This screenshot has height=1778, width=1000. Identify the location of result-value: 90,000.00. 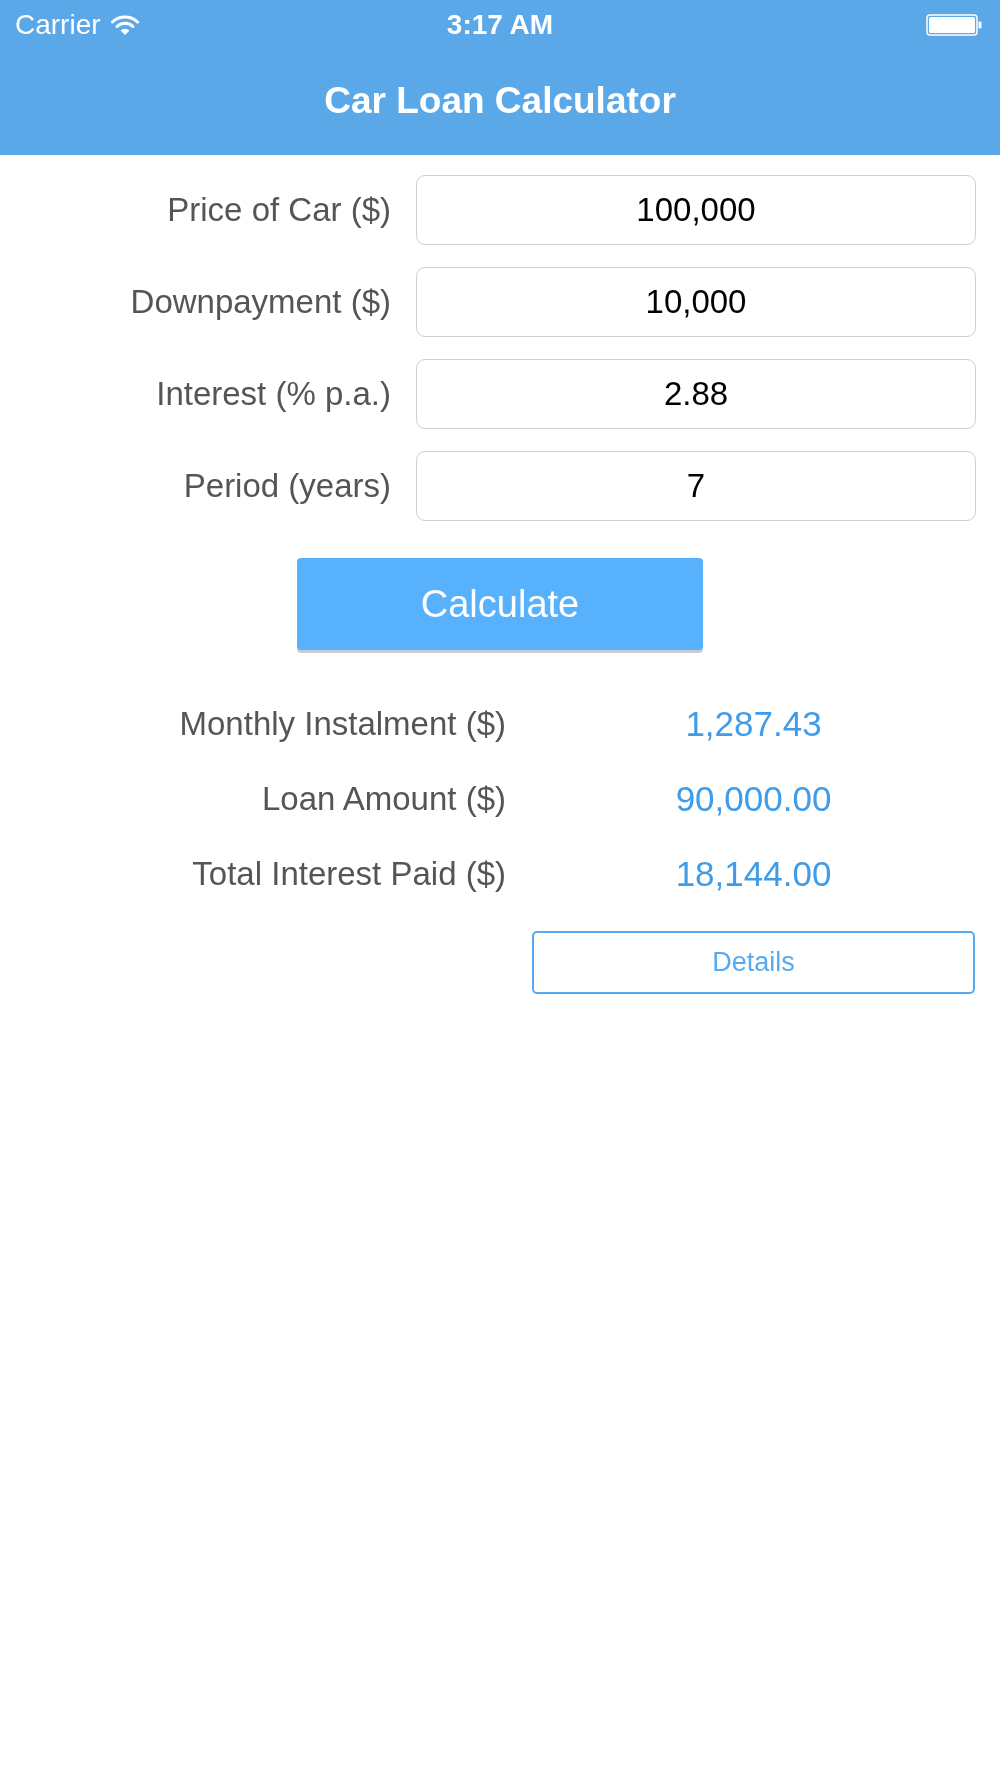
(753, 798).